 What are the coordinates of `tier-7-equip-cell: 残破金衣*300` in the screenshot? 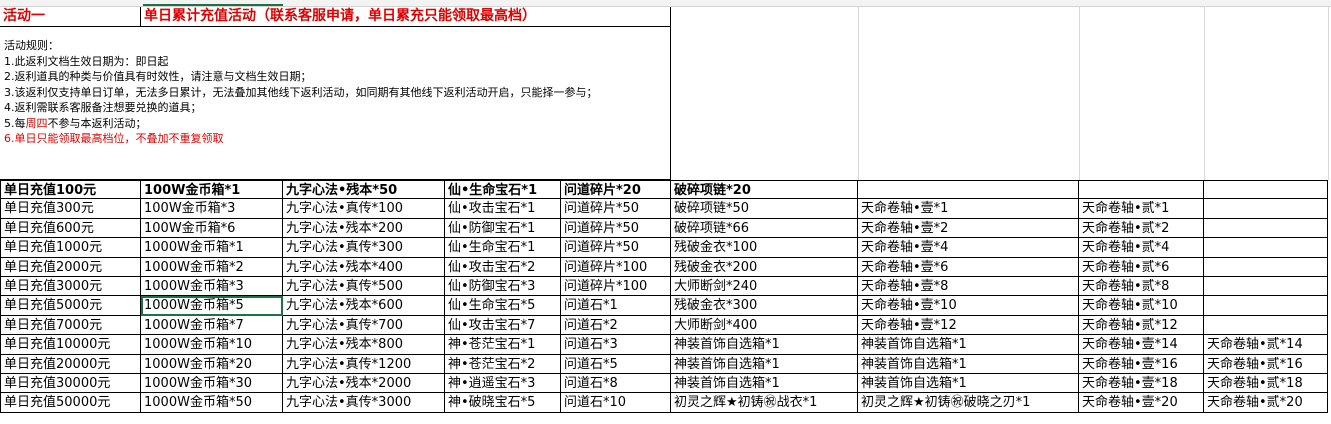 It's located at (764, 306).